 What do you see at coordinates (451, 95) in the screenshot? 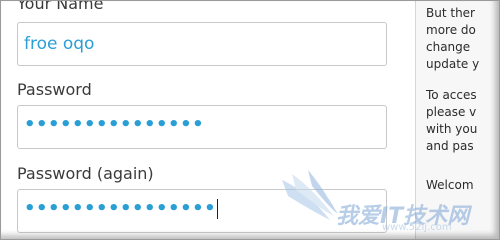
I see `sidebar-line: To acces` at bounding box center [451, 95].